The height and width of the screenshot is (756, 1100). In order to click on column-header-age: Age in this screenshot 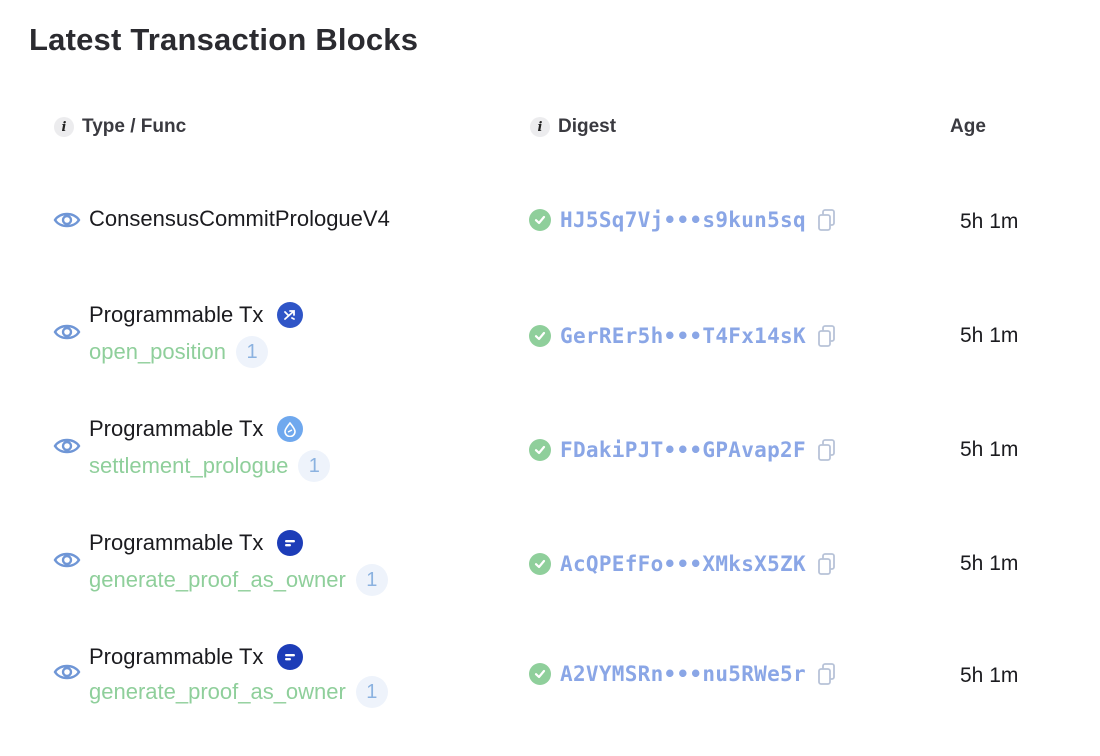, I will do `click(968, 127)`.